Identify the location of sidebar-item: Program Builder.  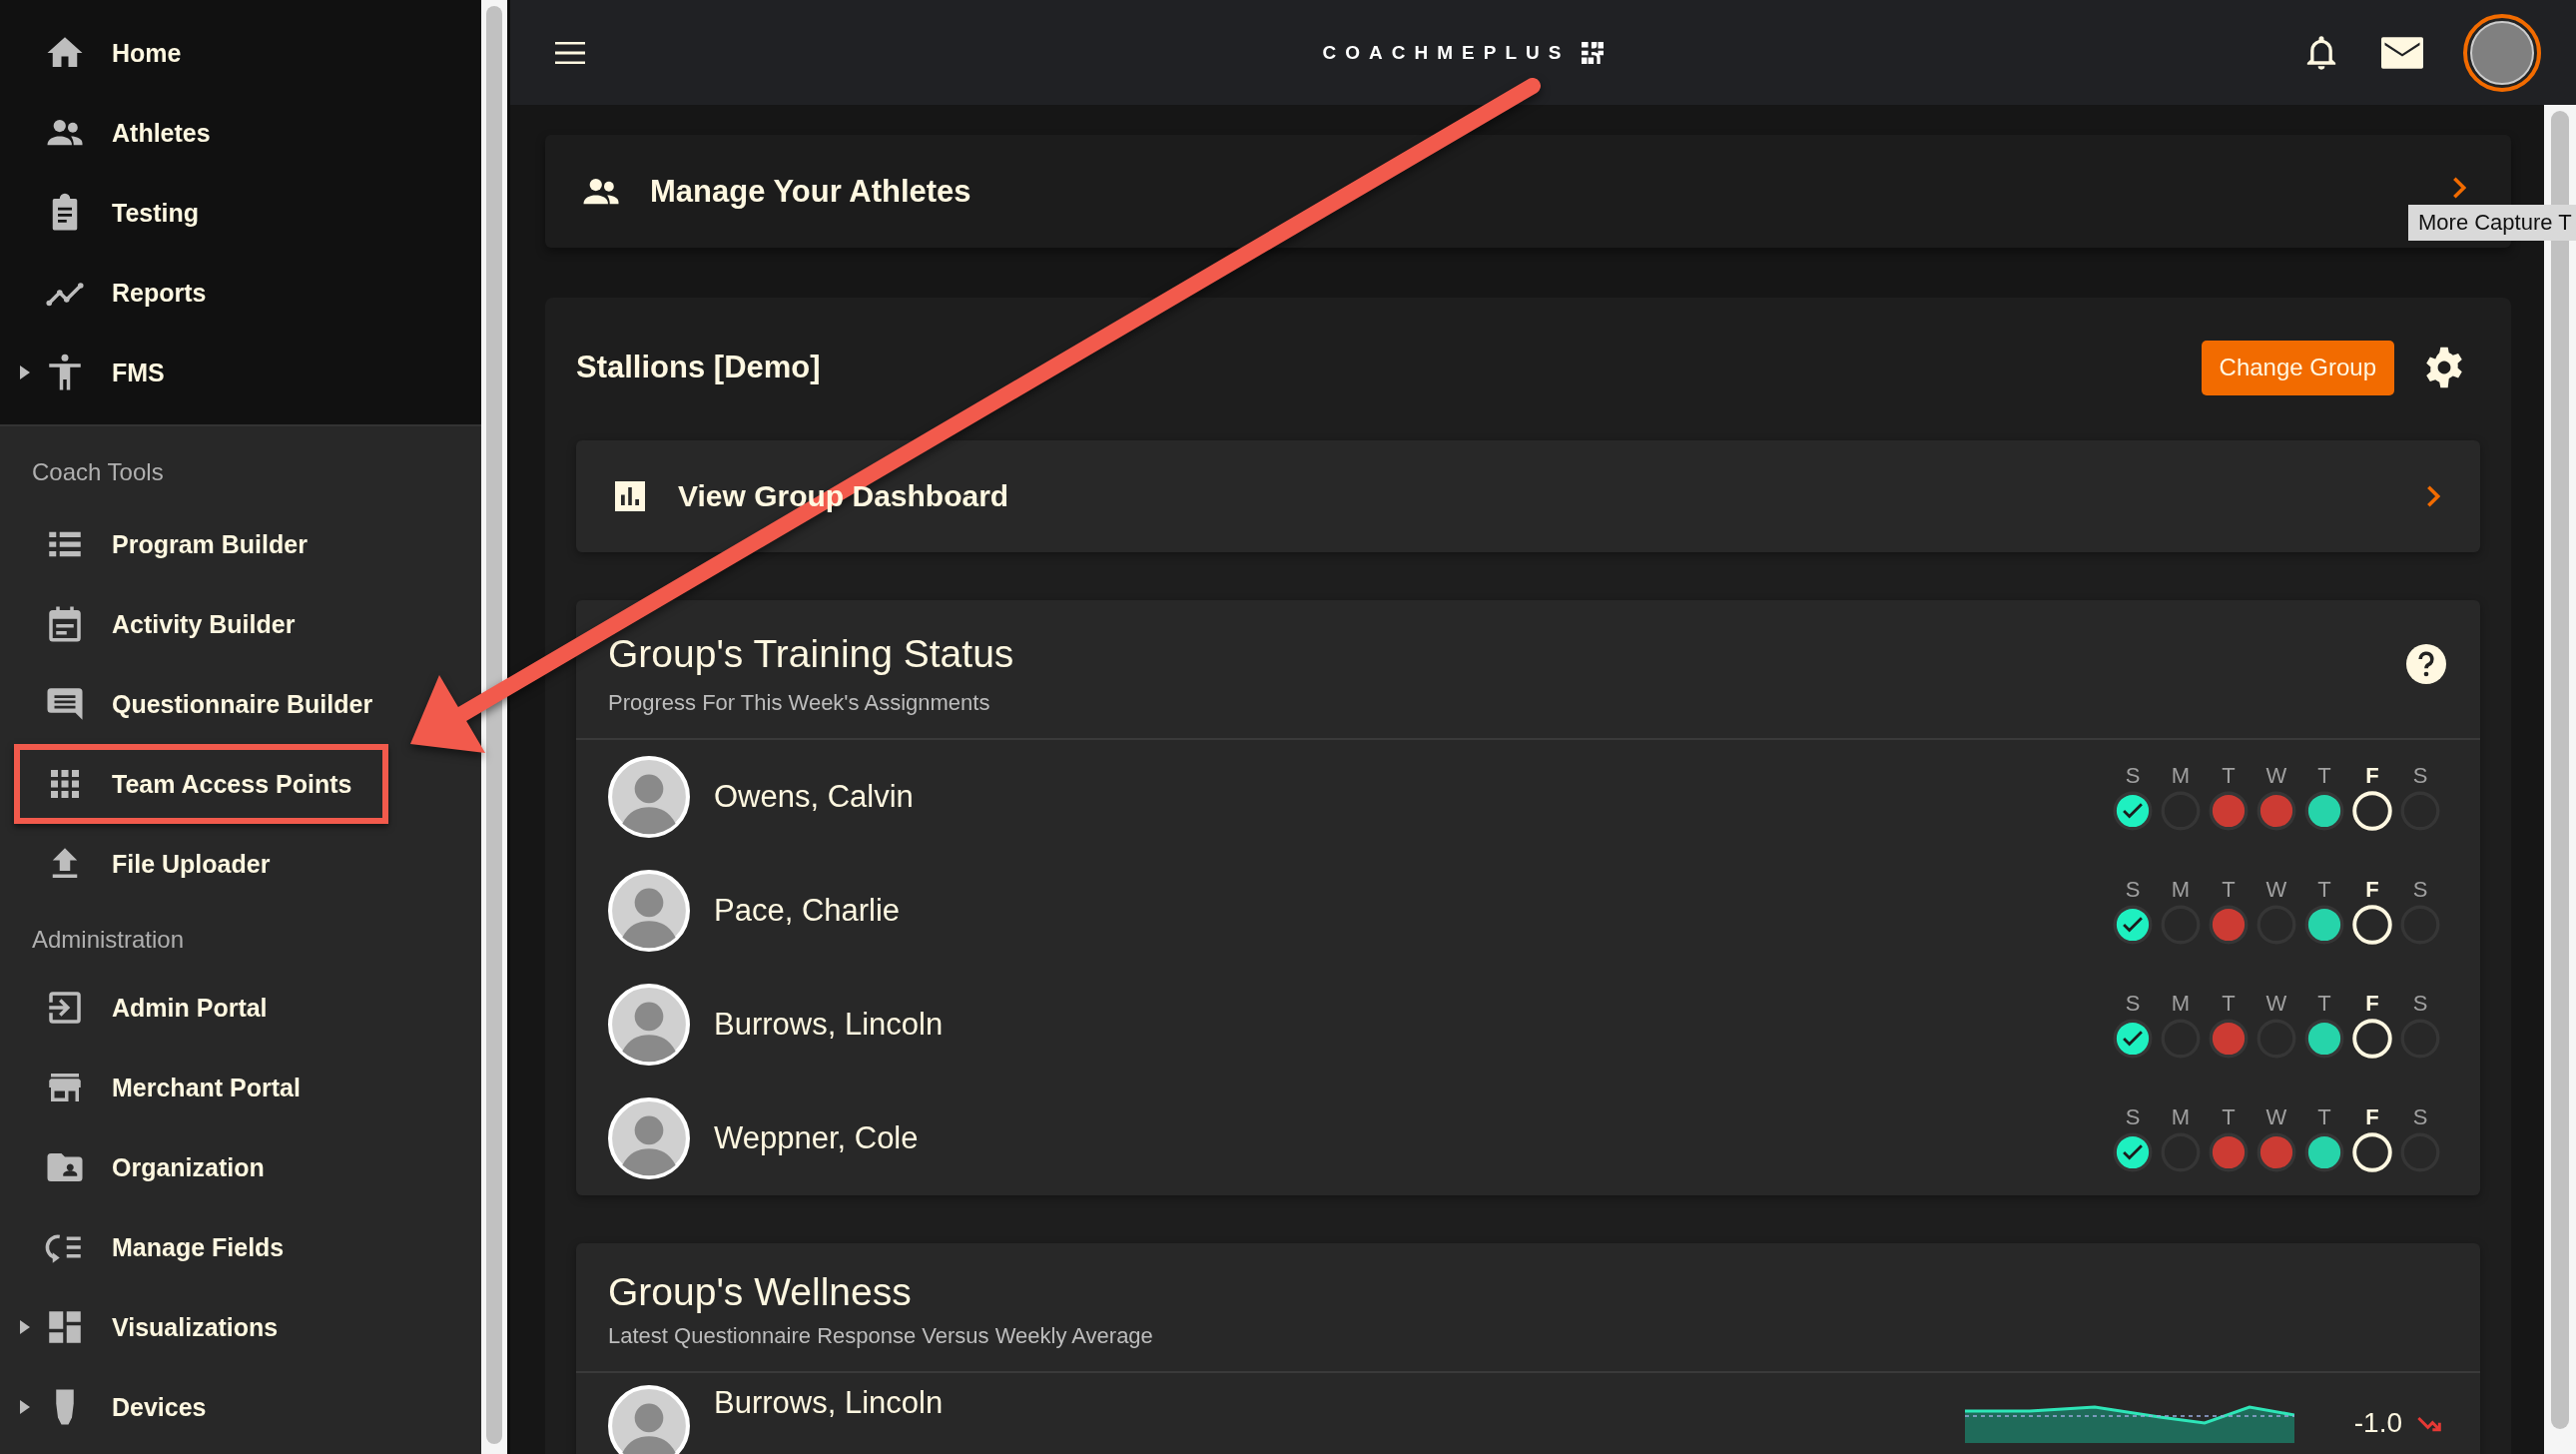
(201, 544).